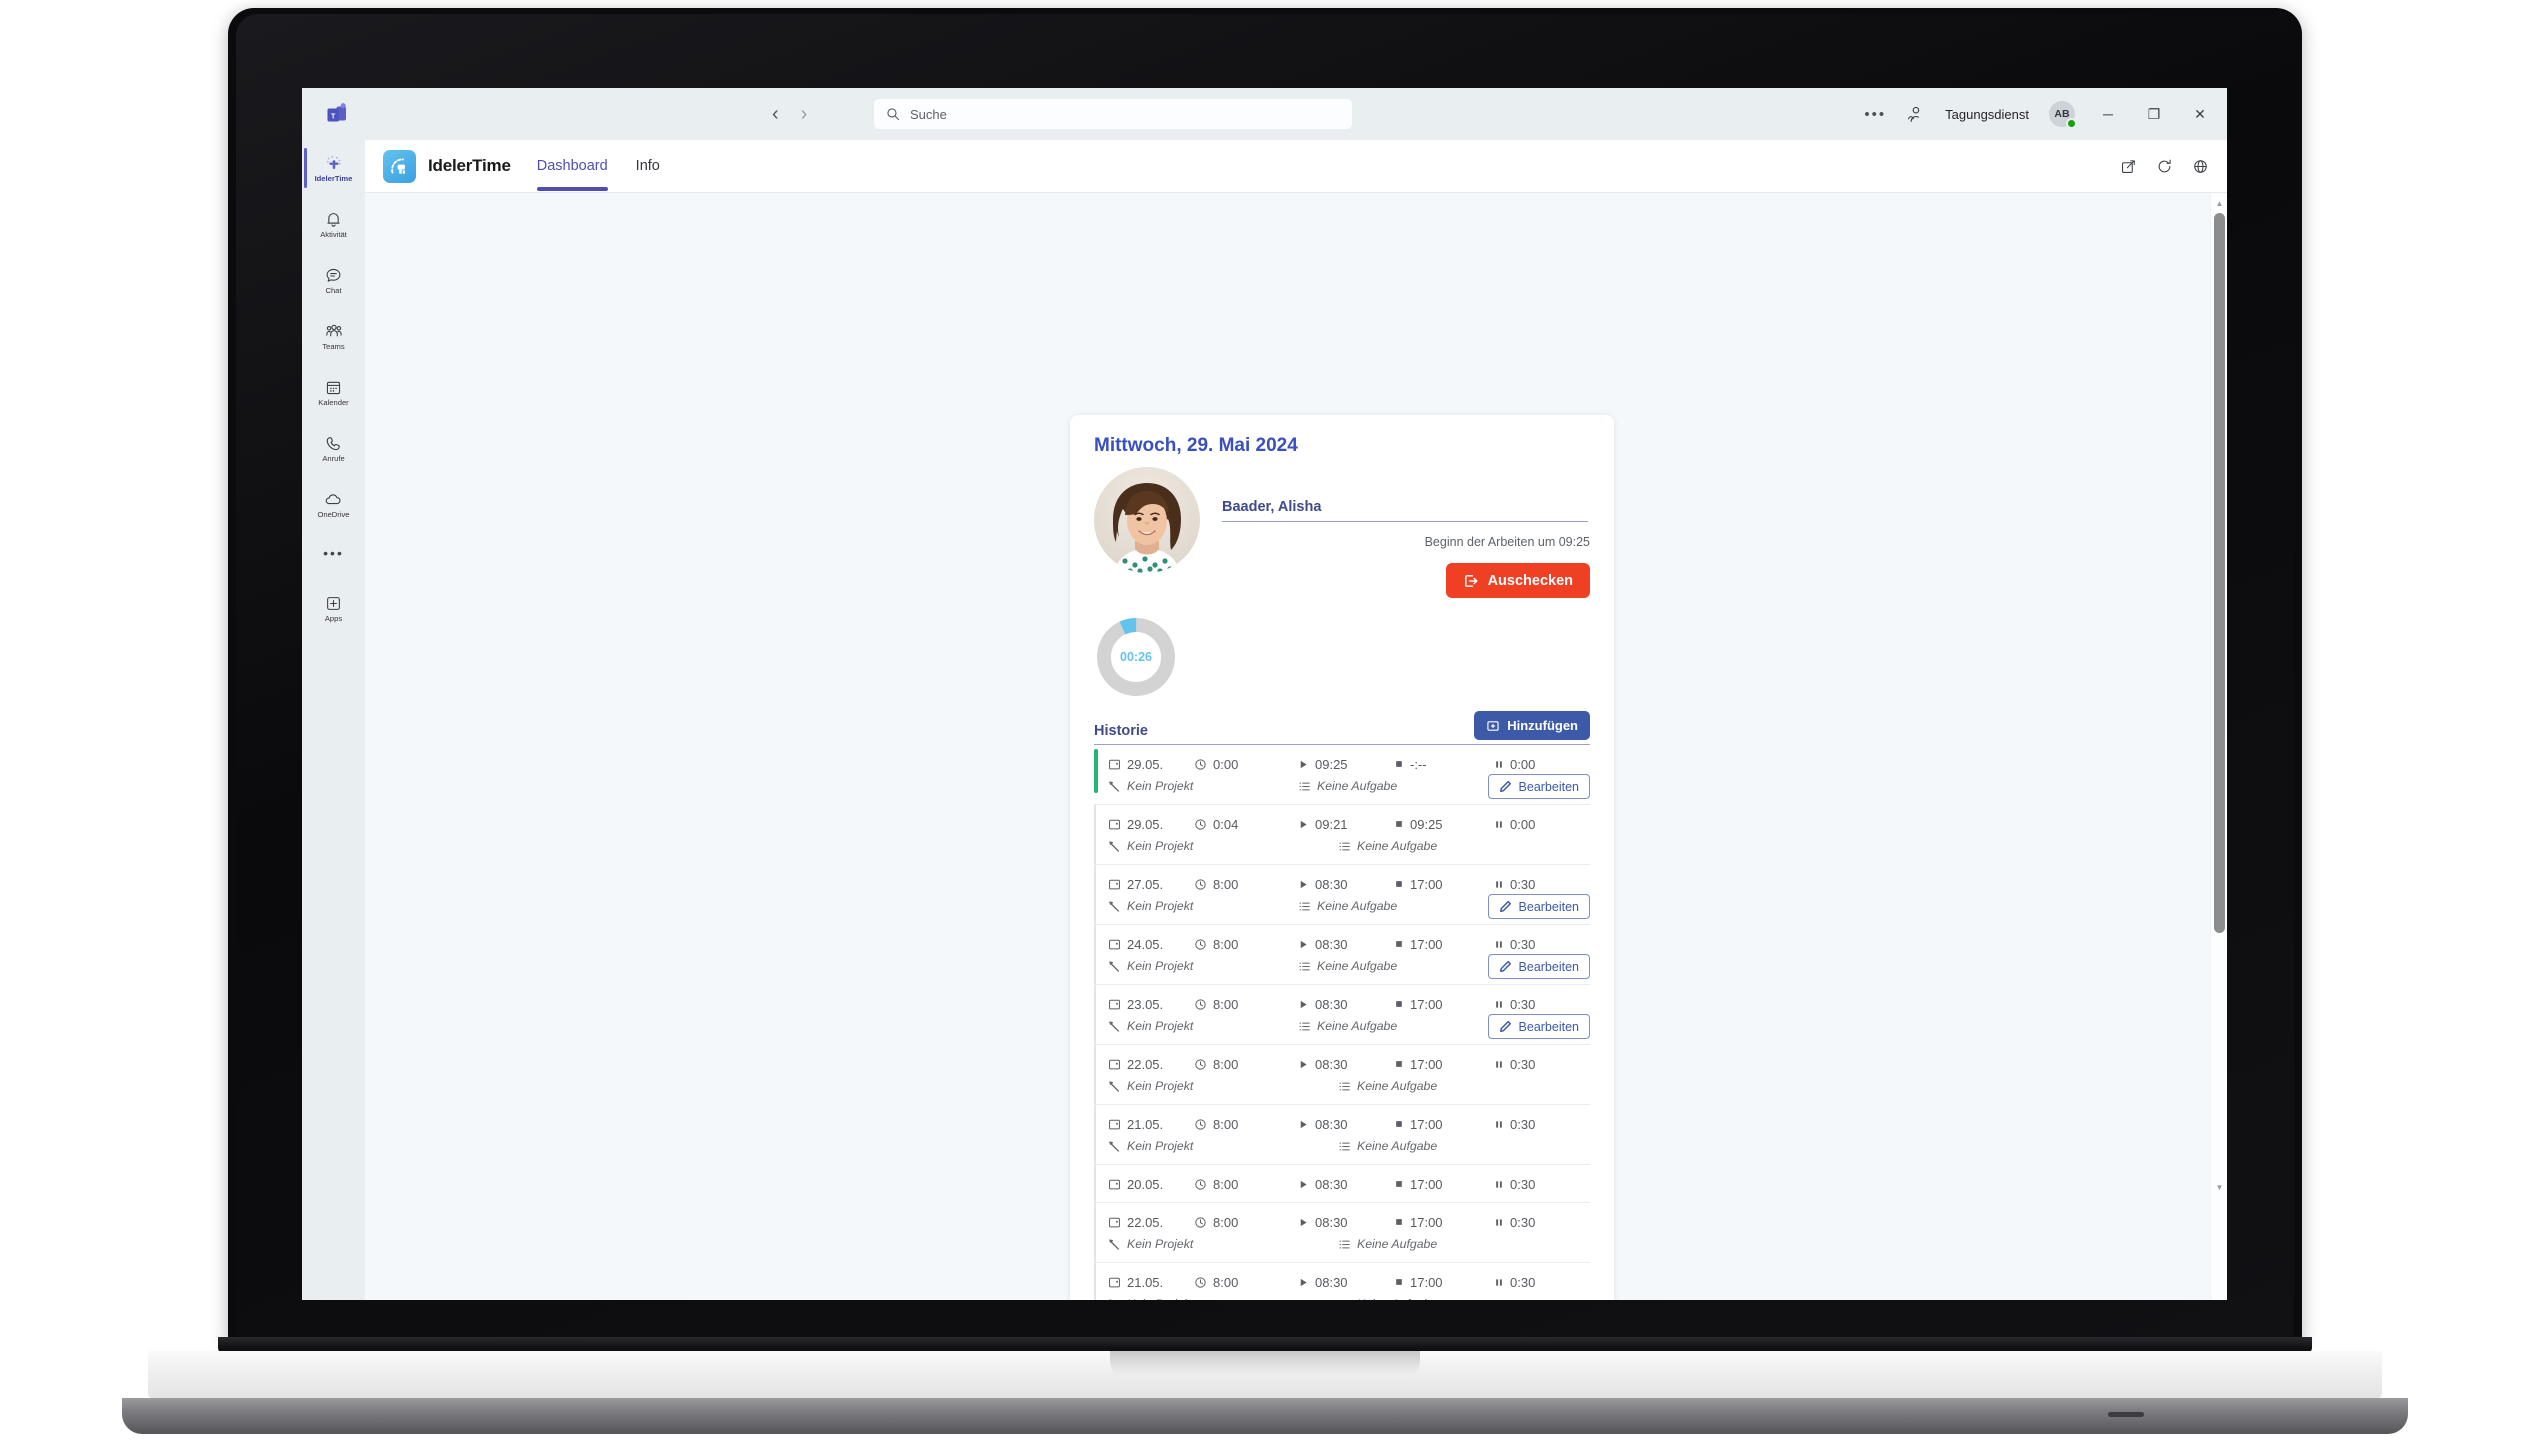 The image size is (2529, 1450). What do you see at coordinates (2154, 114) in the screenshot?
I see `maximize-button: ❐` at bounding box center [2154, 114].